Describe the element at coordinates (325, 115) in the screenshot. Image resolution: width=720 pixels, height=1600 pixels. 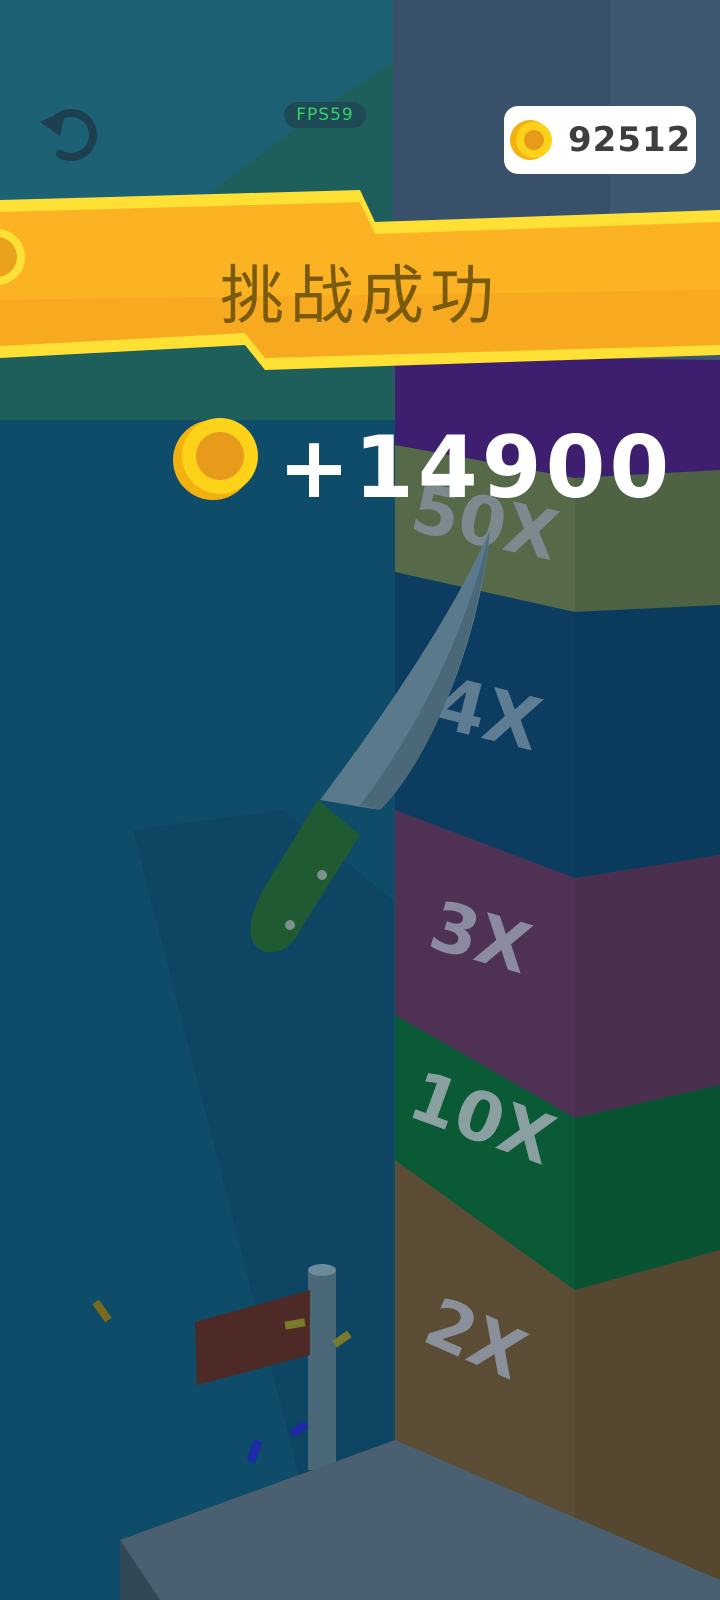
I see `fps-counter: FPS59` at that location.